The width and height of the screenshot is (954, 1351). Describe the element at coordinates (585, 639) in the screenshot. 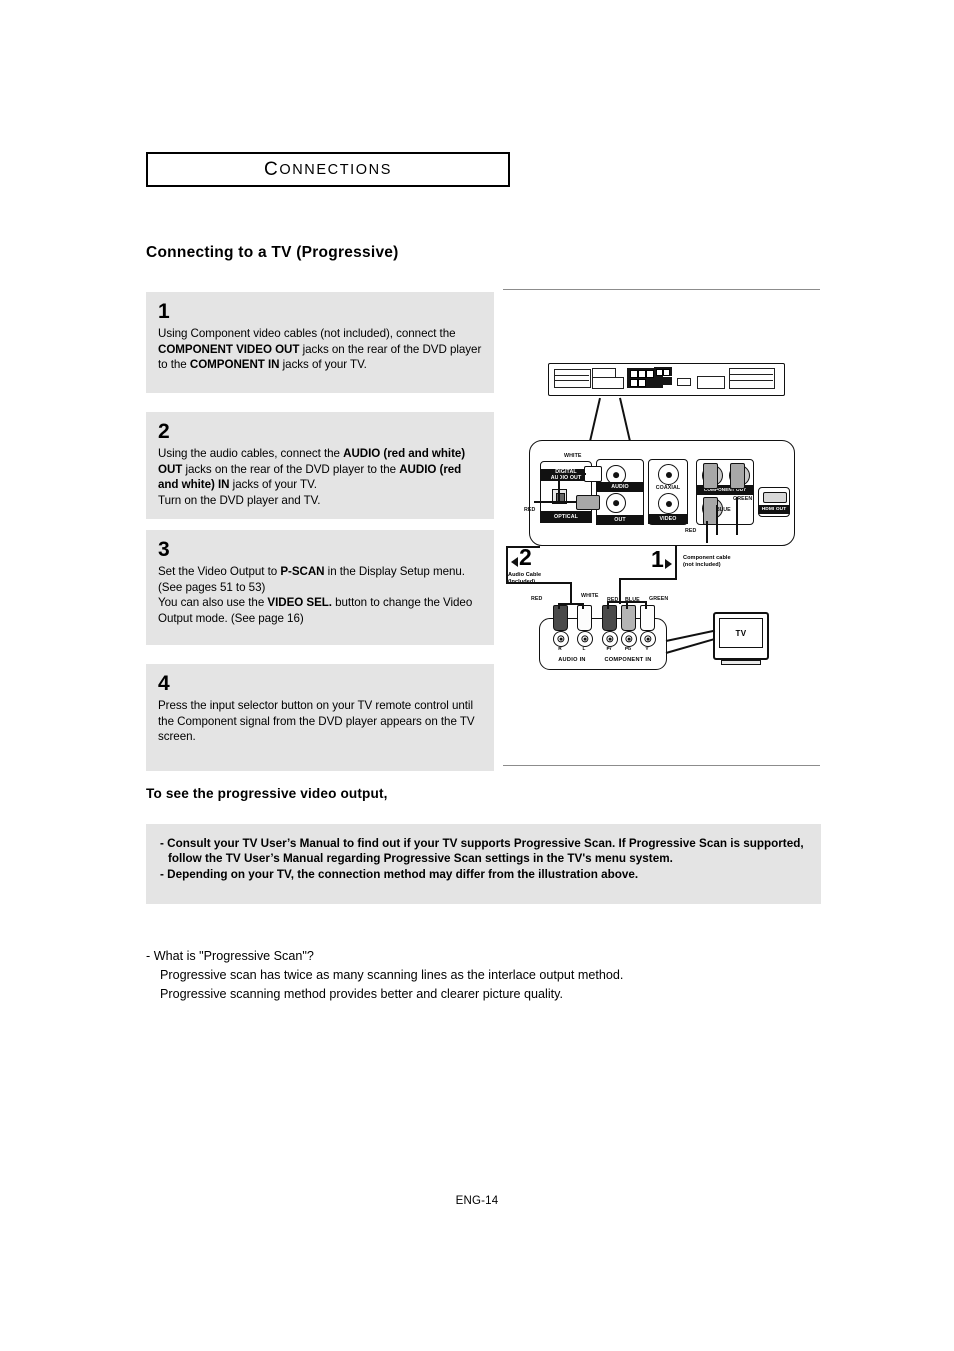

I see `tv-audio-l-jack` at that location.